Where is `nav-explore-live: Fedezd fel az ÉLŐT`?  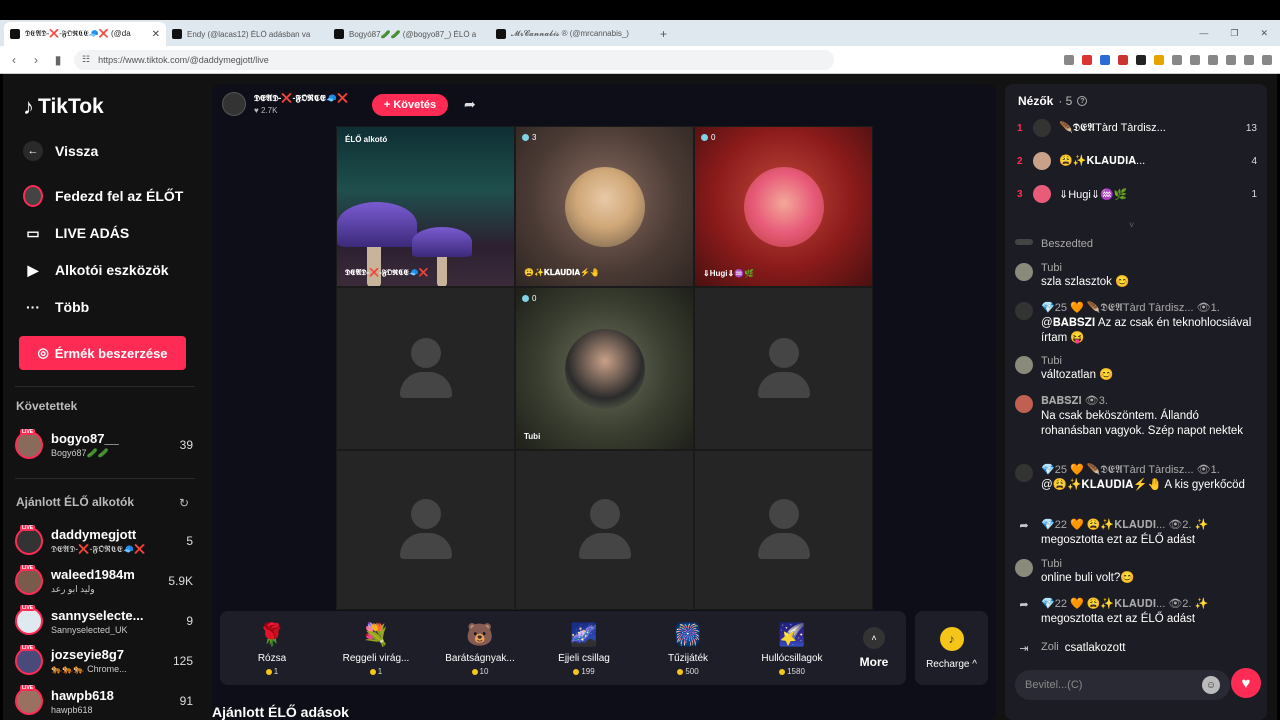 nav-explore-live: Fedezd fel az ÉLŐT is located at coordinates (103, 196).